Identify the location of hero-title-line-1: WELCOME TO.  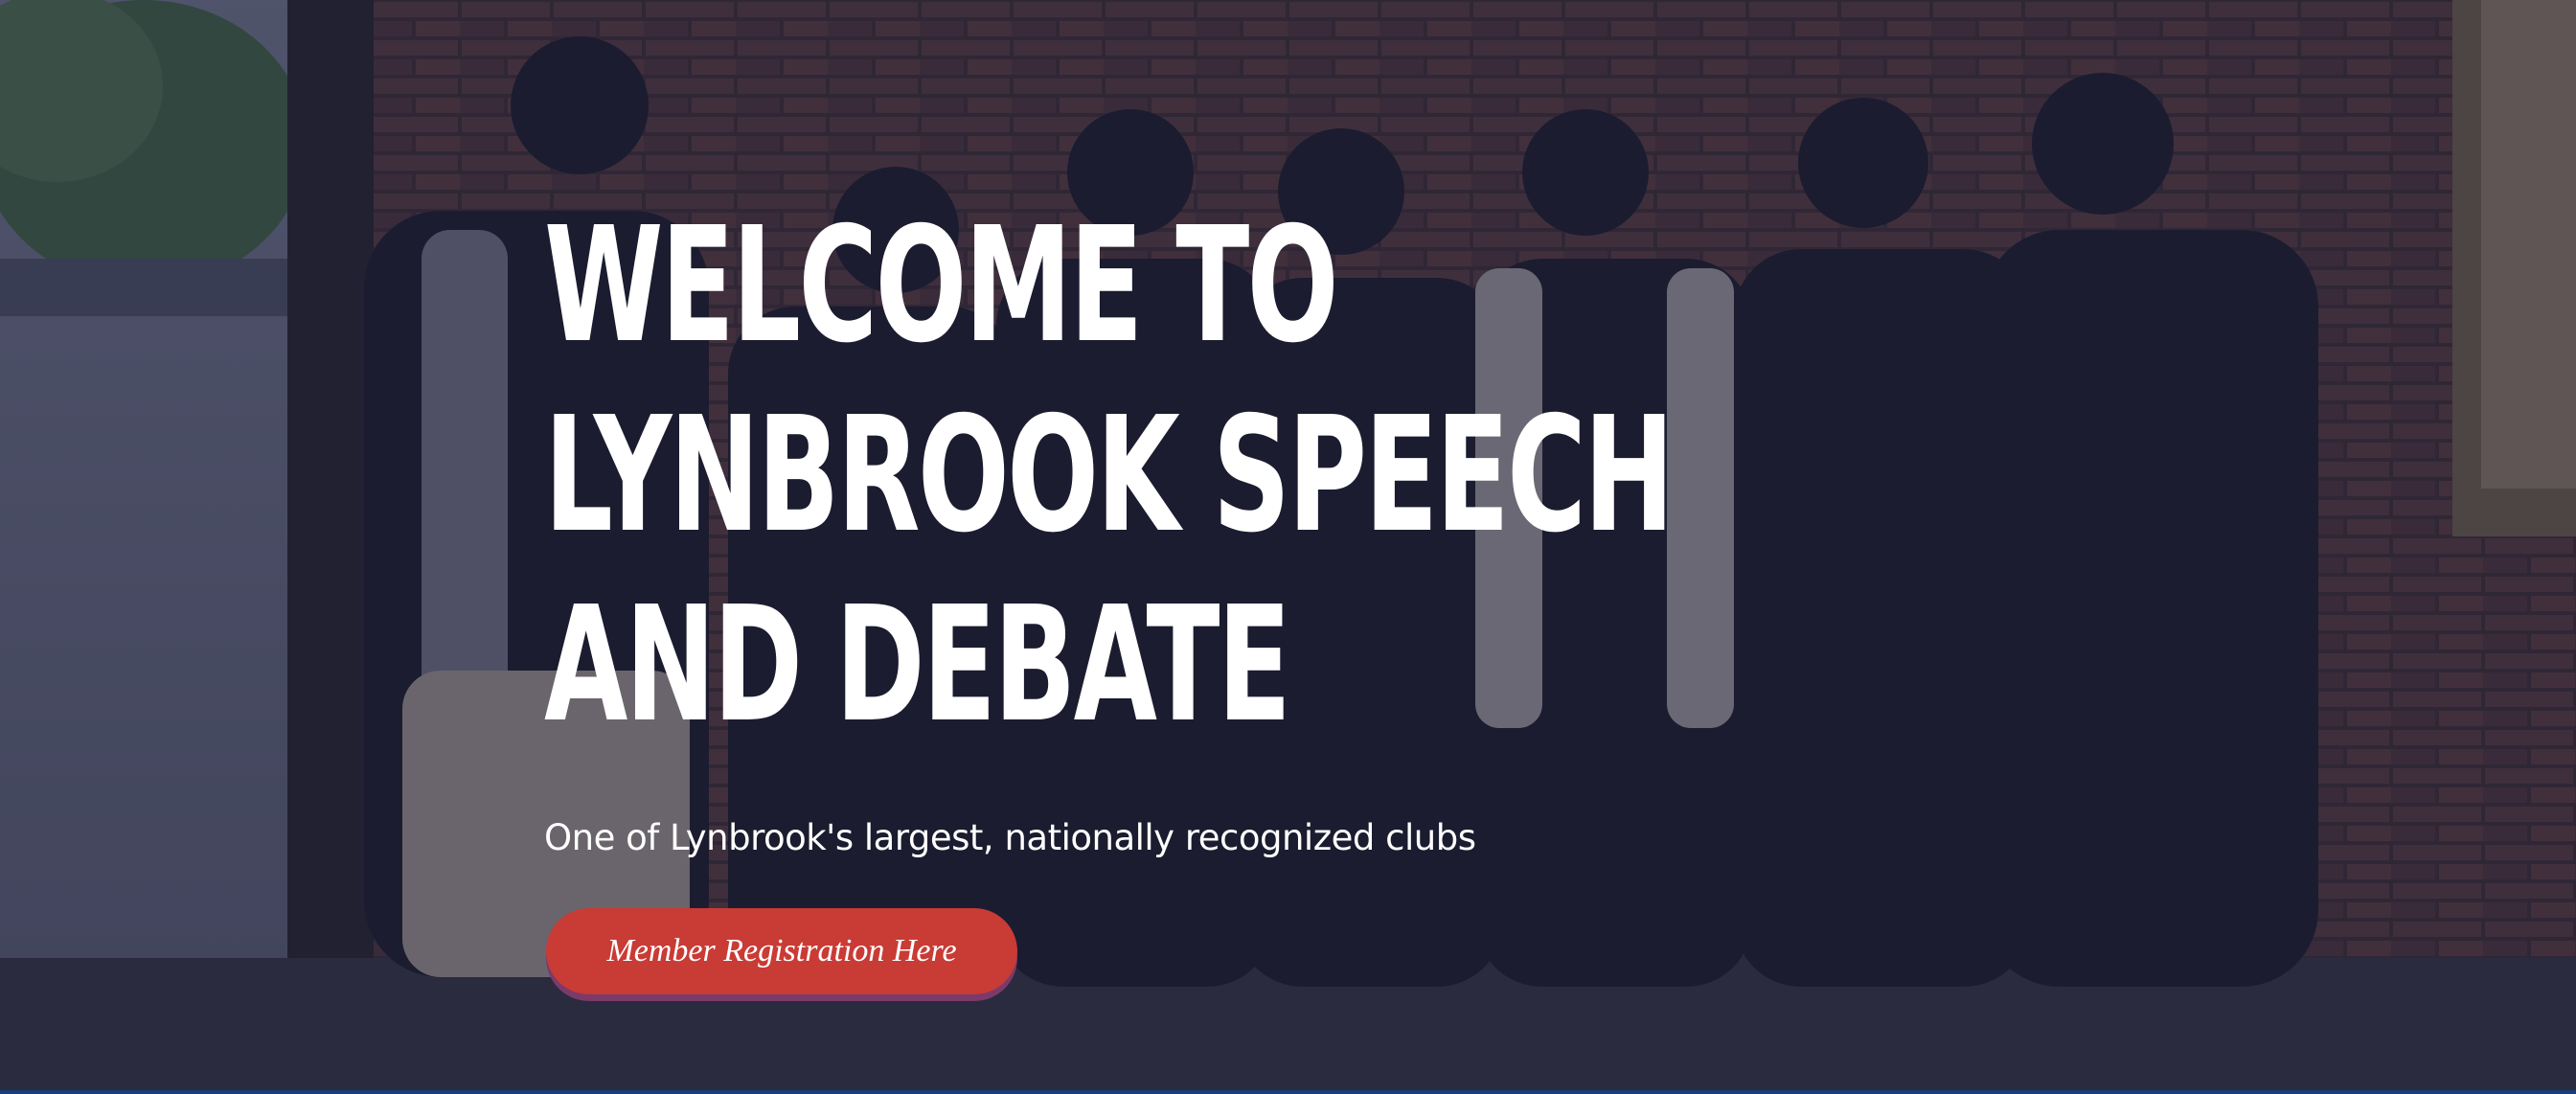
(941, 286).